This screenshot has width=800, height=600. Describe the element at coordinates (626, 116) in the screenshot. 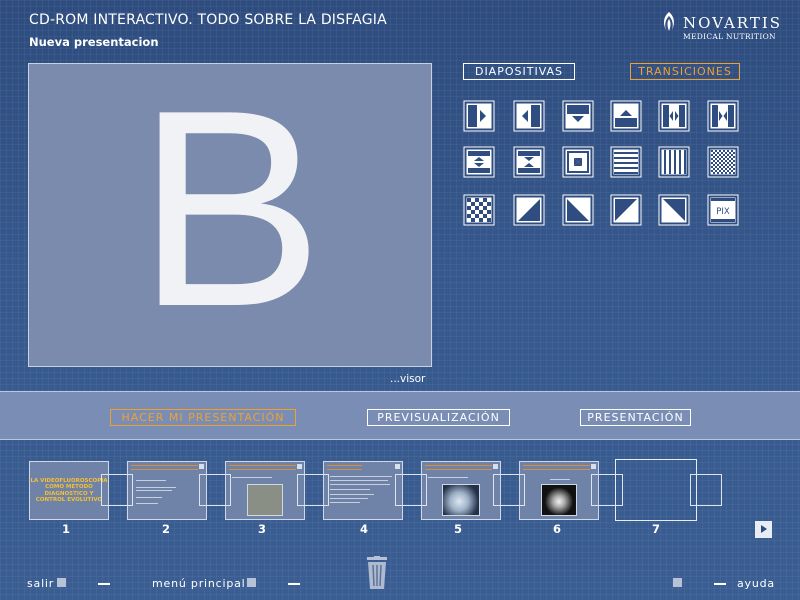

I see `wipe-up-icon` at that location.